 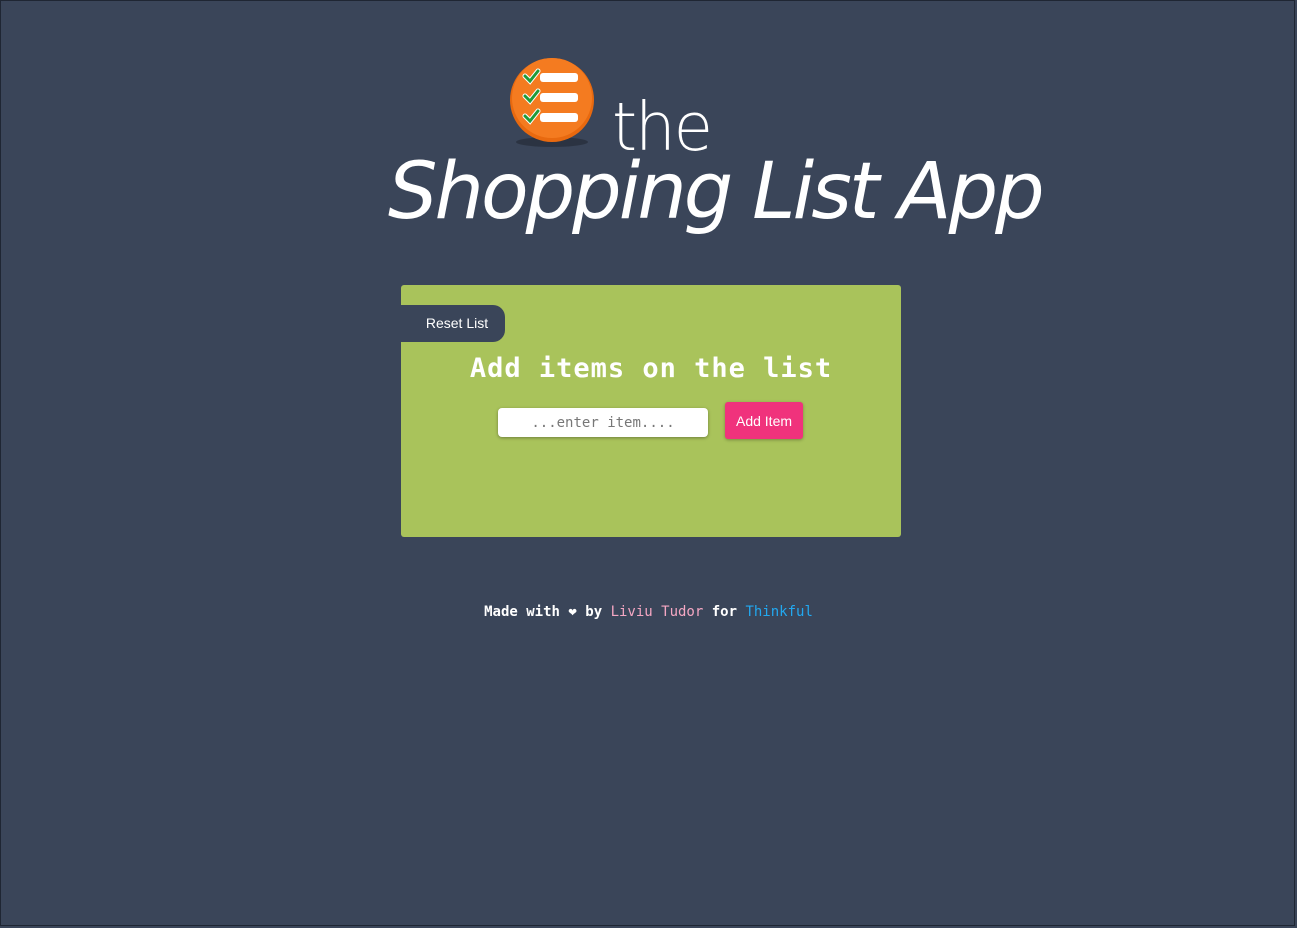 I want to click on app-title: Shopping List App, so click(x=716, y=192).